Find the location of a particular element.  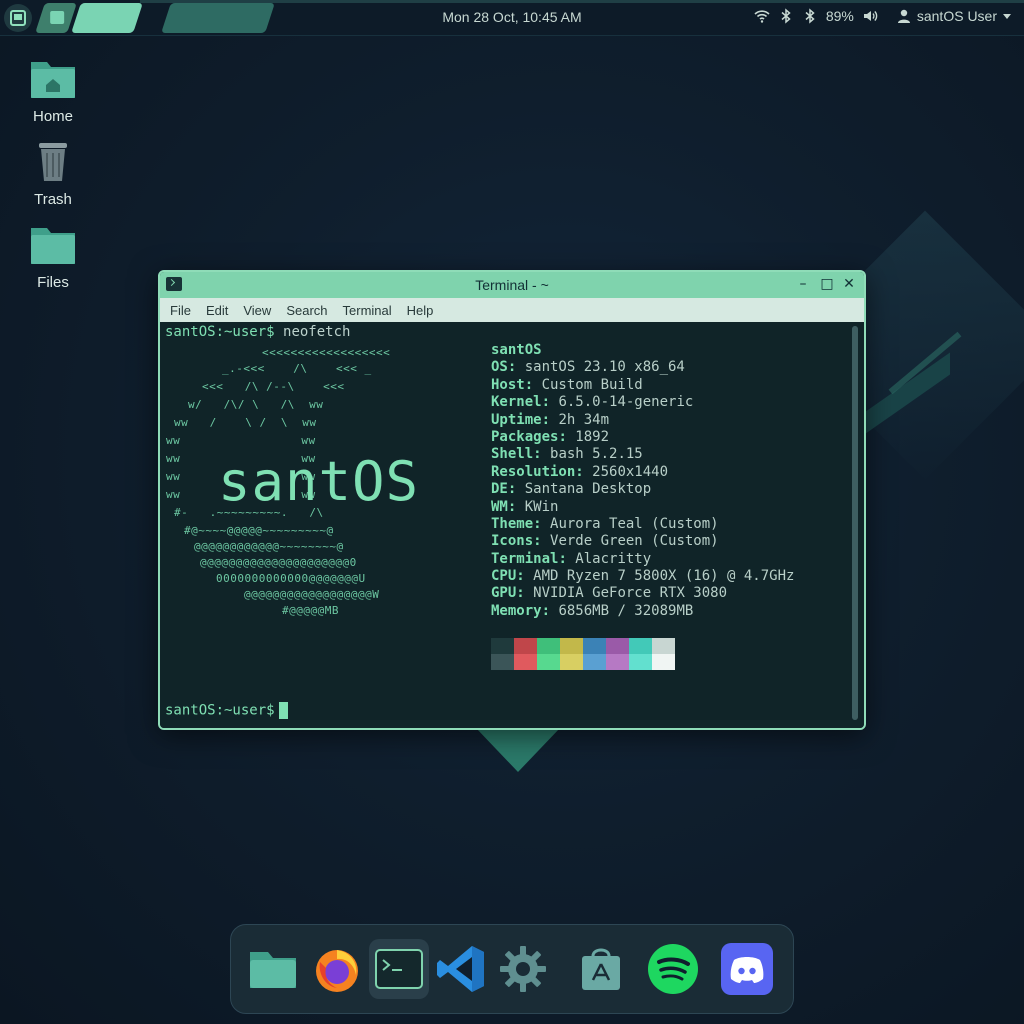

shell-command: neofetch is located at coordinates (317, 332).